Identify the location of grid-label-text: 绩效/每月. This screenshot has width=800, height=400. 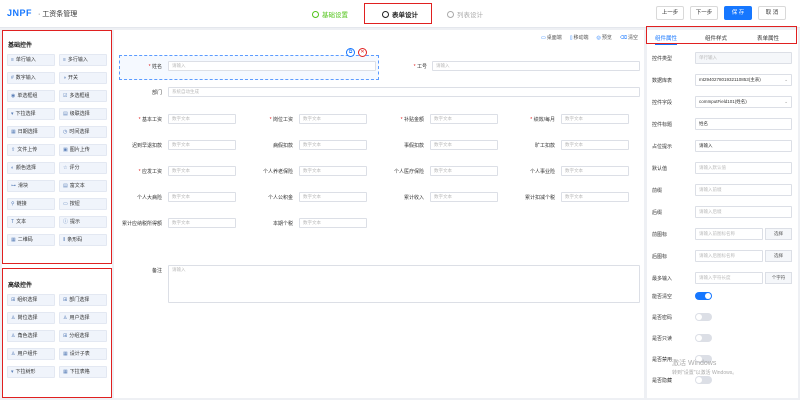
(544, 120).